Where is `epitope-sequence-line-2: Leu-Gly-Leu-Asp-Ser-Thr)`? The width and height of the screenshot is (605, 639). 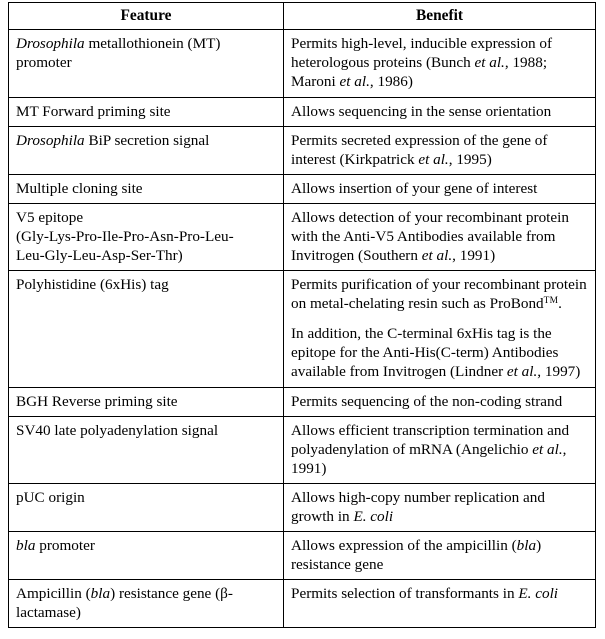
epitope-sequence-line-2: Leu-Gly-Leu-Asp-Ser-Thr) is located at coordinates (99, 256).